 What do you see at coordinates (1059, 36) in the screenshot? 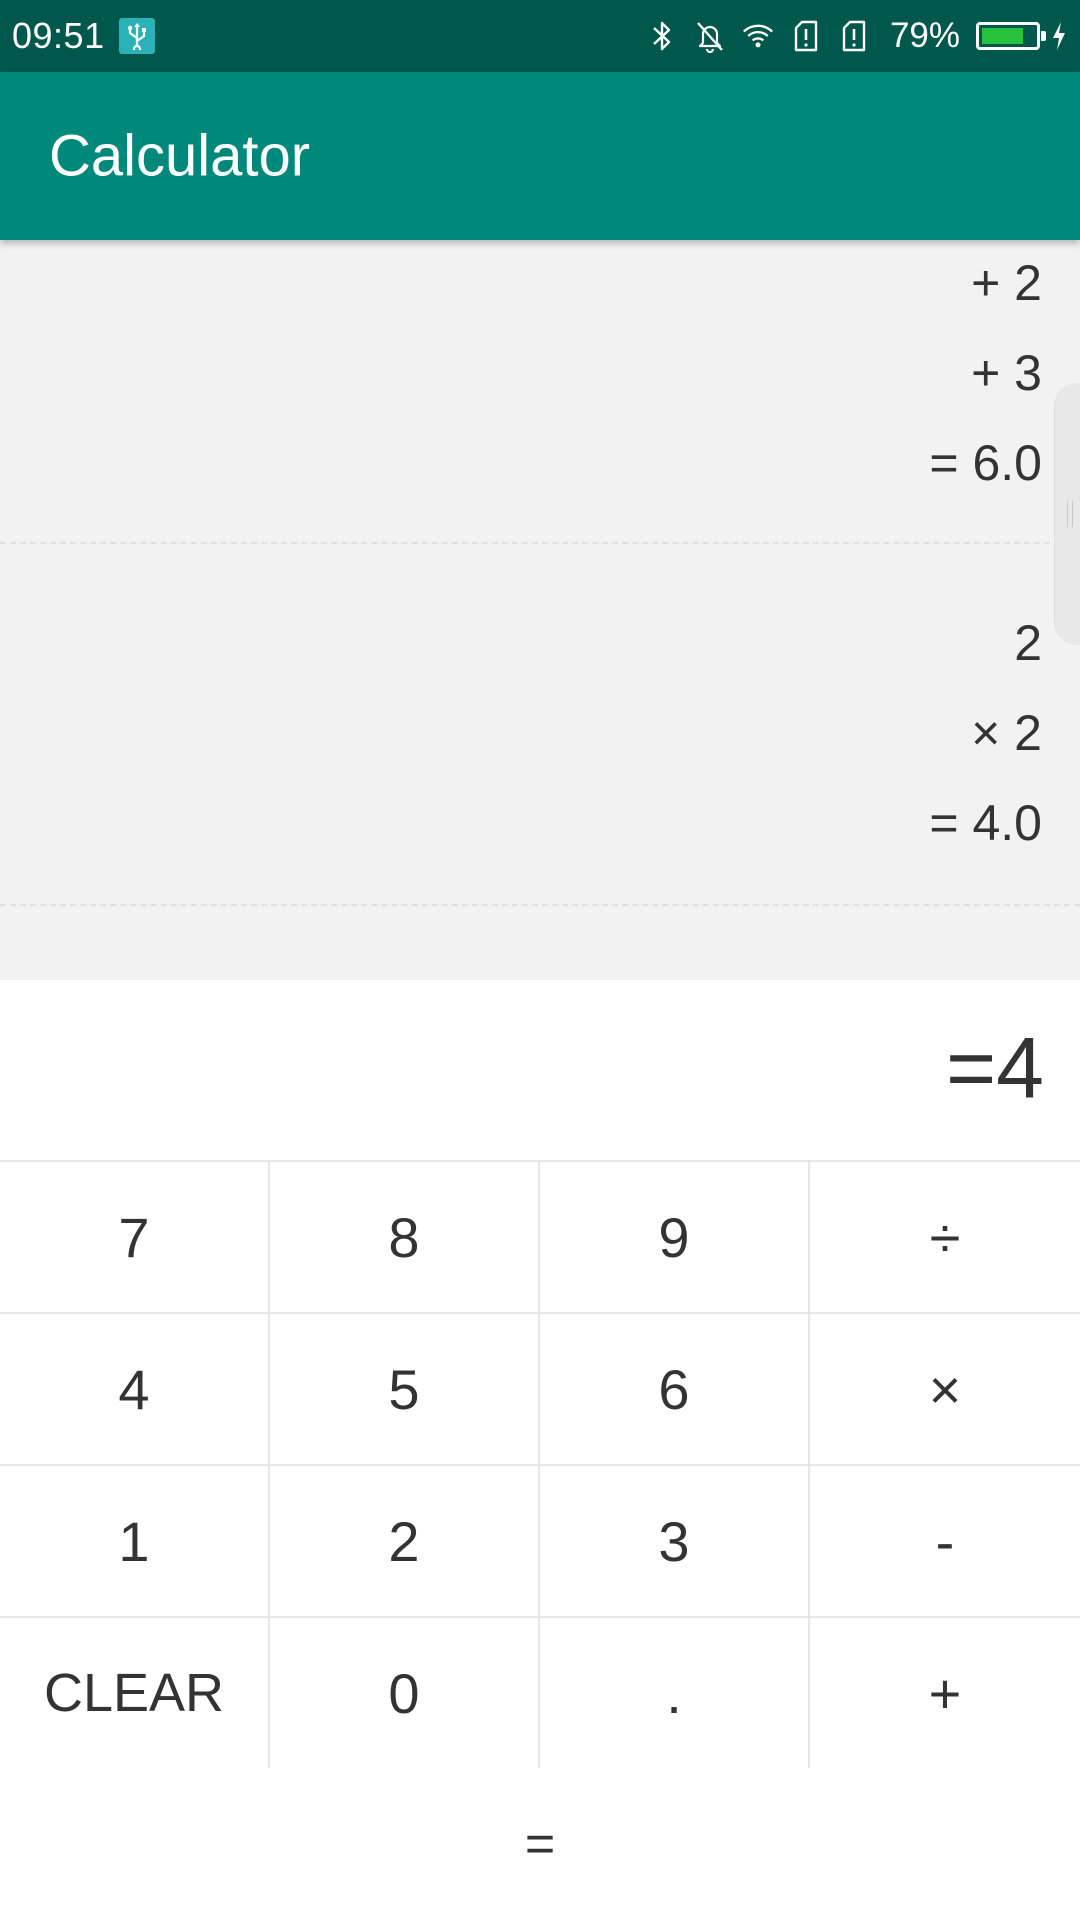
I see `charging-icon` at bounding box center [1059, 36].